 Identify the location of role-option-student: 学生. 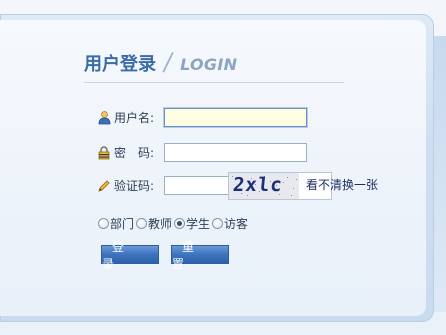
(192, 223).